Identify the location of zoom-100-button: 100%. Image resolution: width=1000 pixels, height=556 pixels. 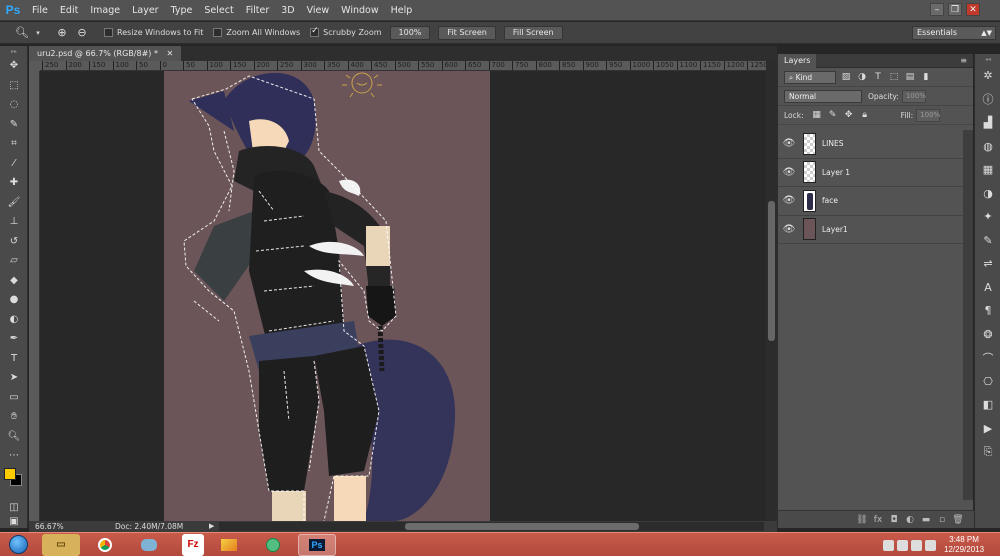
(410, 32).